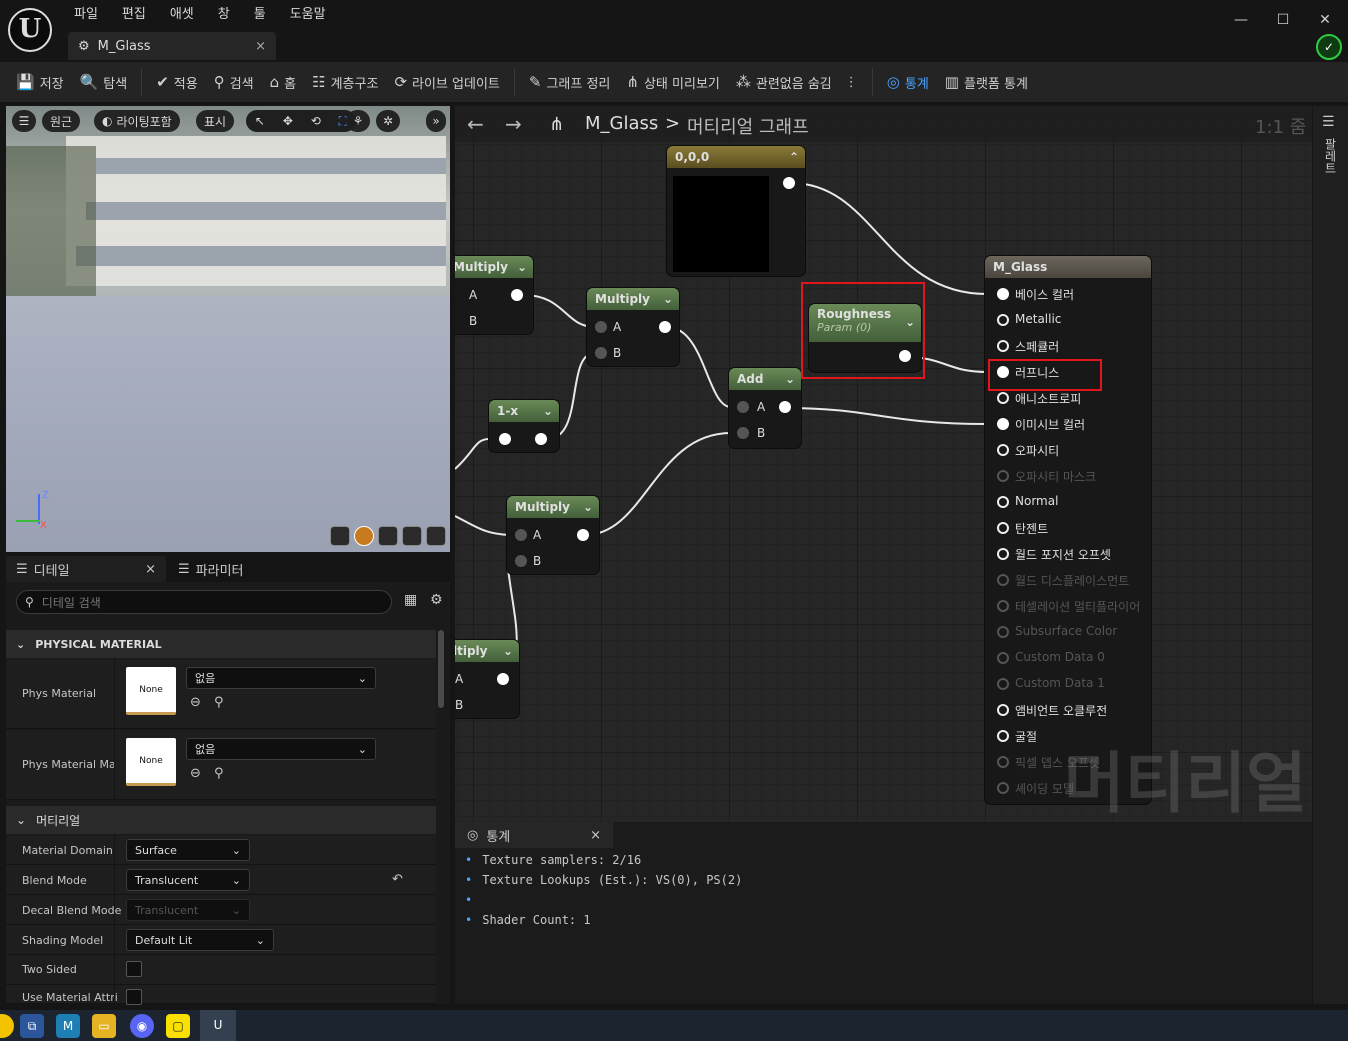 Image resolution: width=1348 pixels, height=1041 pixels. Describe the element at coordinates (211, 569) in the screenshot. I see `tab-parameters: ☰ 파라미터` at that location.